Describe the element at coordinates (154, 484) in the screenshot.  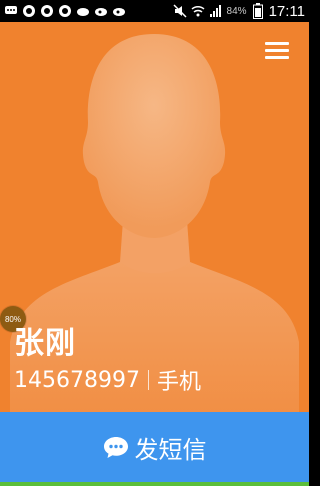
I see `bottom-strip` at that location.